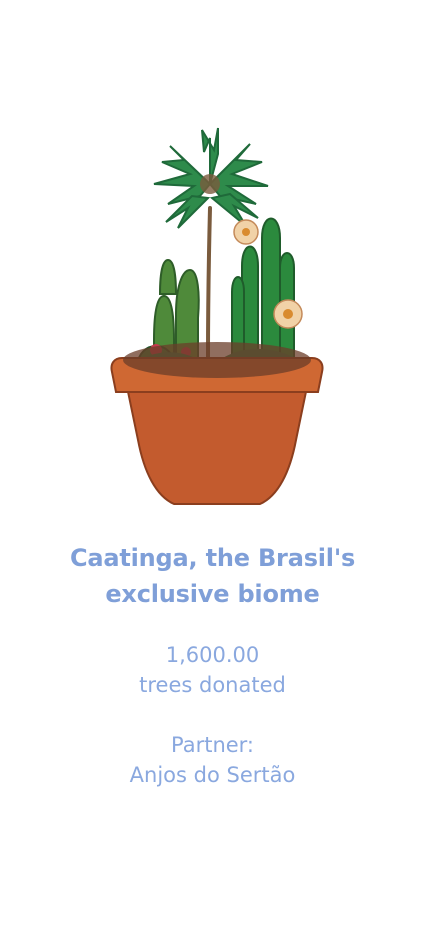 The width and height of the screenshot is (425, 937). What do you see at coordinates (212, 670) in the screenshot?
I see `donation-stats: 1,600.00 trees donated` at bounding box center [212, 670].